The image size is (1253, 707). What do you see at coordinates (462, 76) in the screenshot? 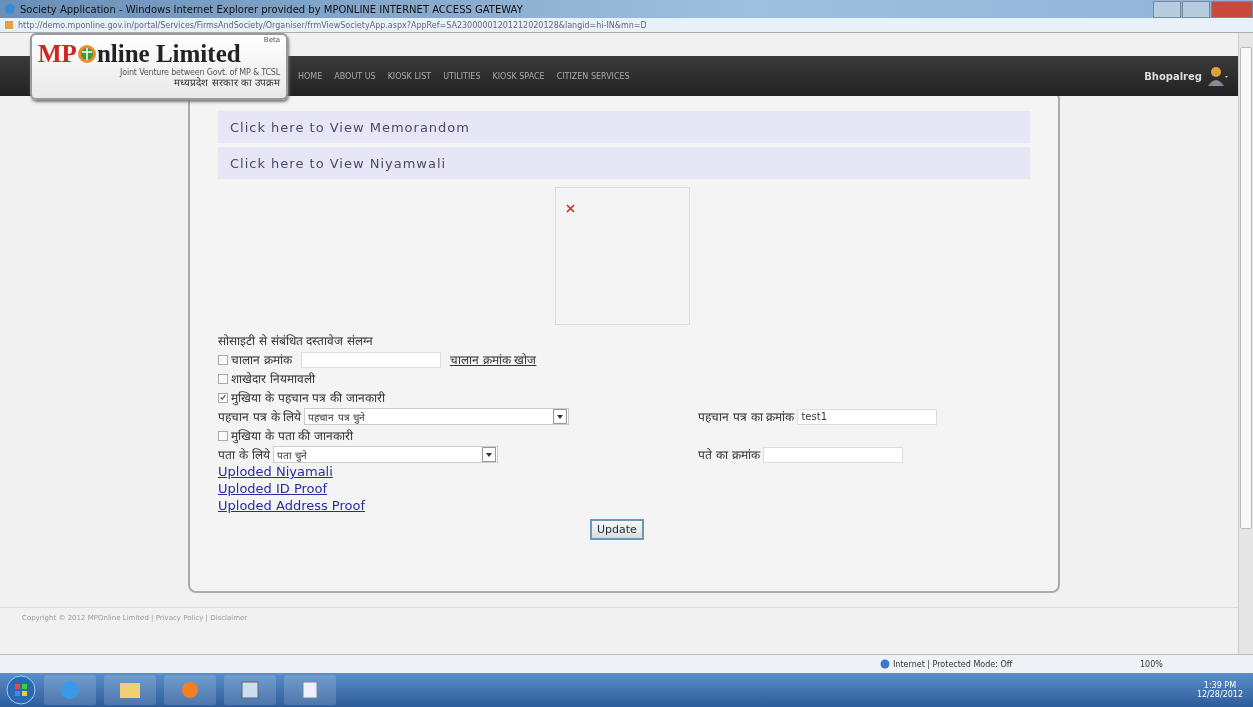
I see `nav-link: UTILITIES` at bounding box center [462, 76].